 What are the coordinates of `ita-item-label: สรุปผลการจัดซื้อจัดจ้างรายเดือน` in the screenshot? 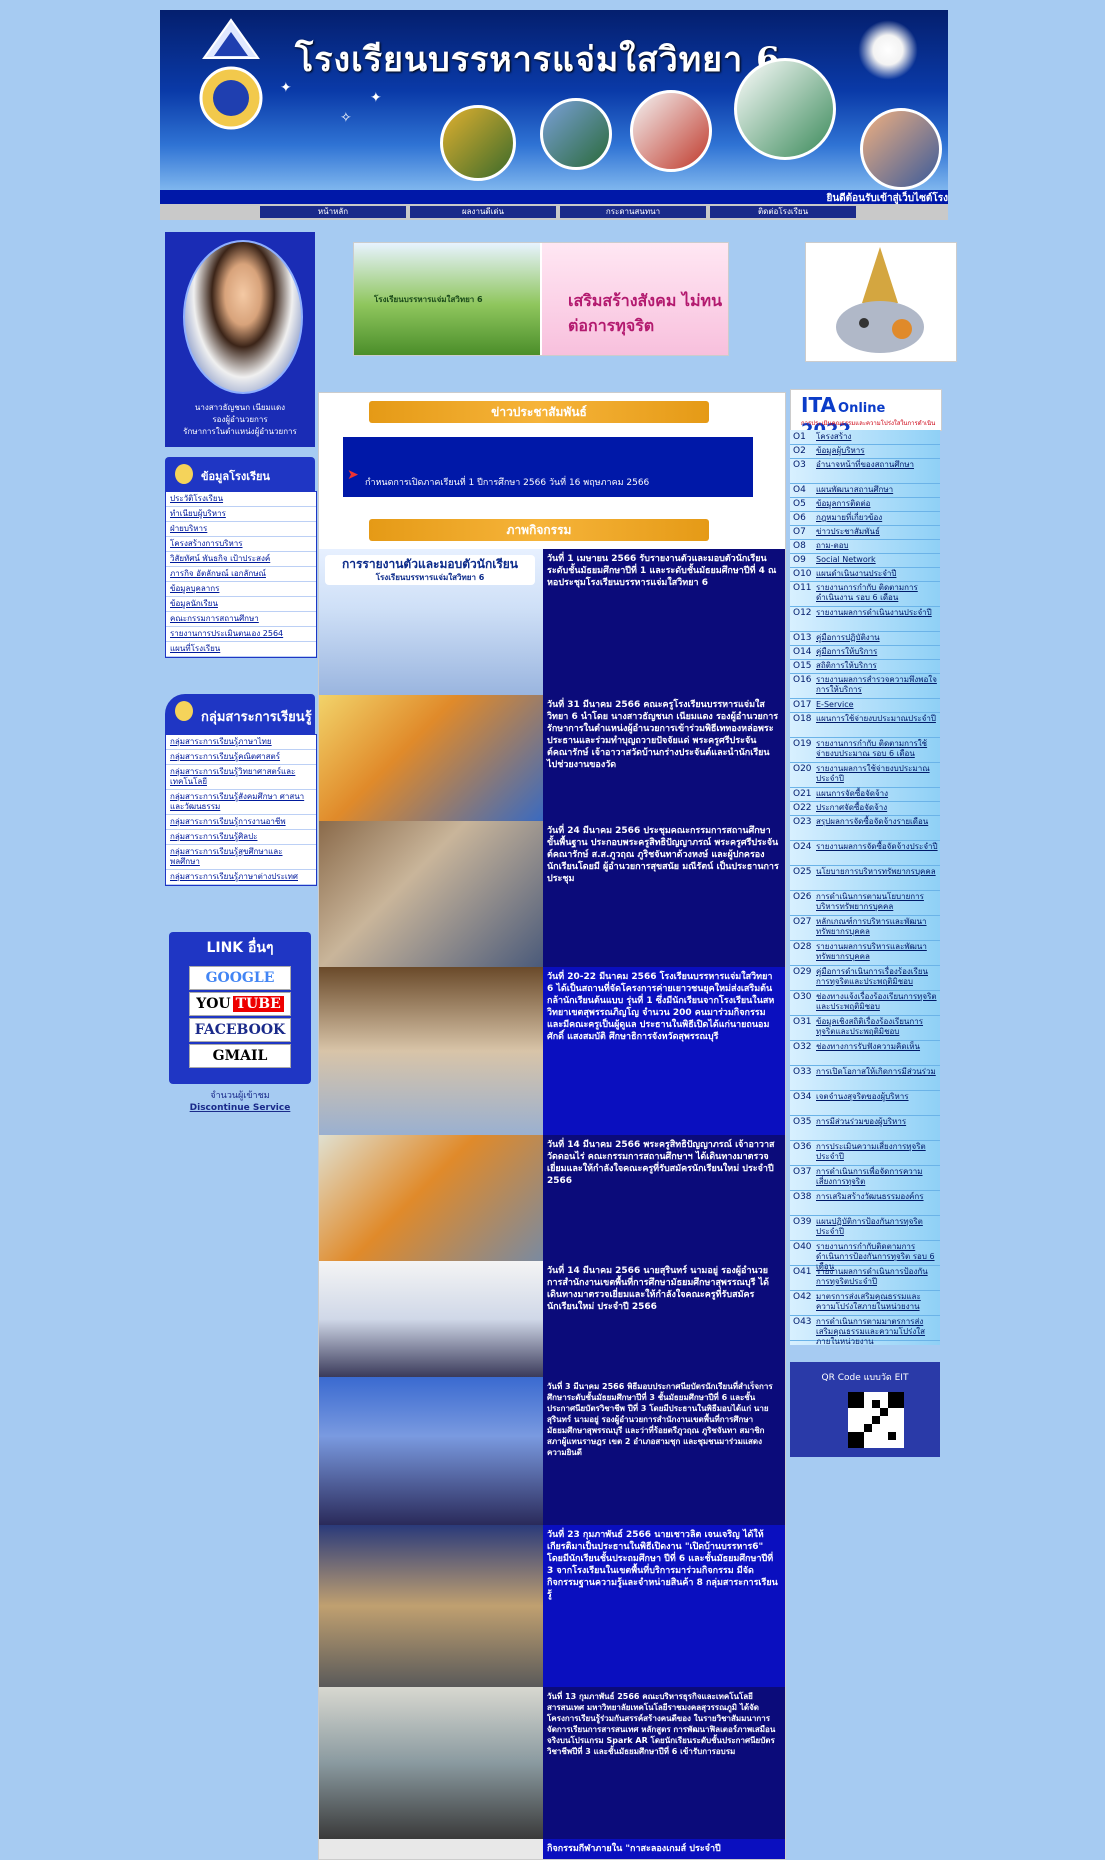 It's located at (877, 822).